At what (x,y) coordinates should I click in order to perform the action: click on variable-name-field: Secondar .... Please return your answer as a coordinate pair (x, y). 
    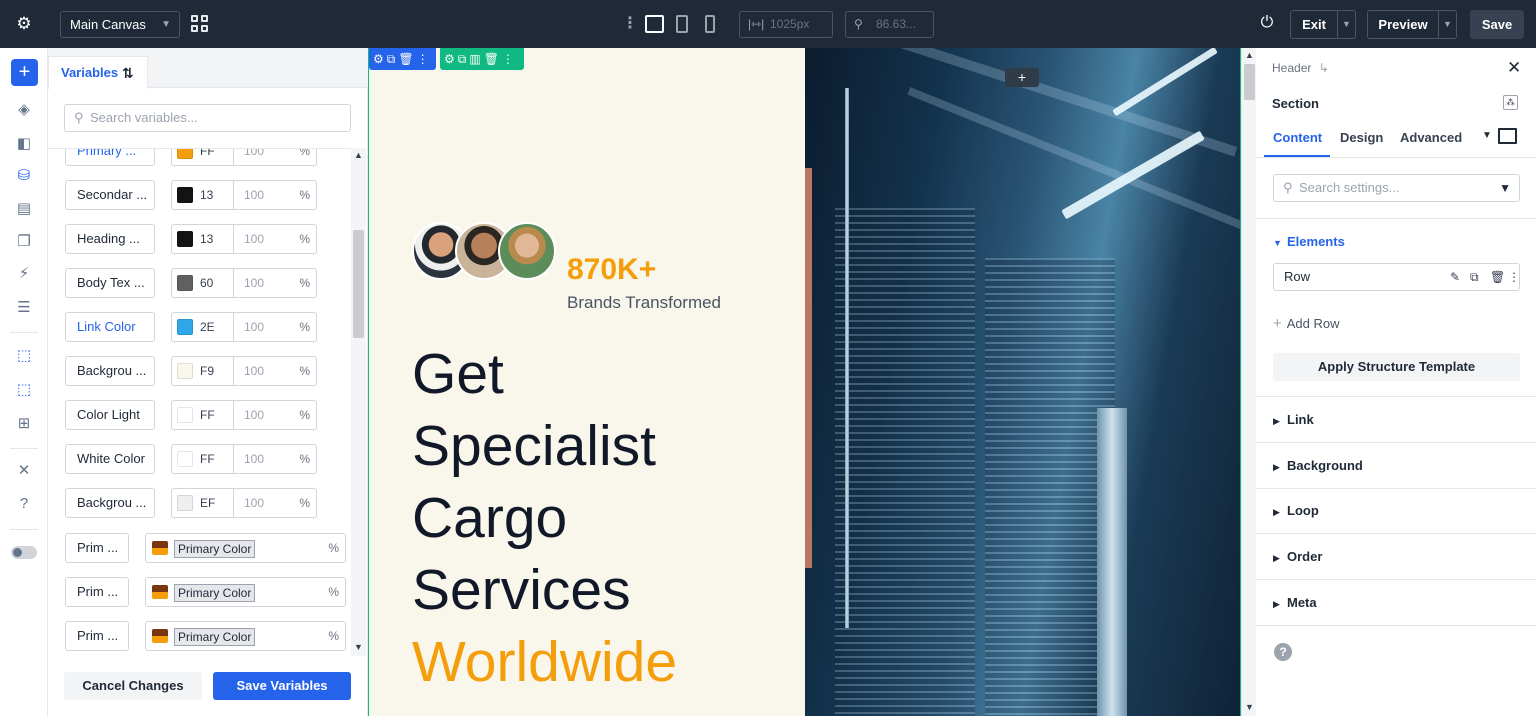
    Looking at the image, I should click on (110, 195).